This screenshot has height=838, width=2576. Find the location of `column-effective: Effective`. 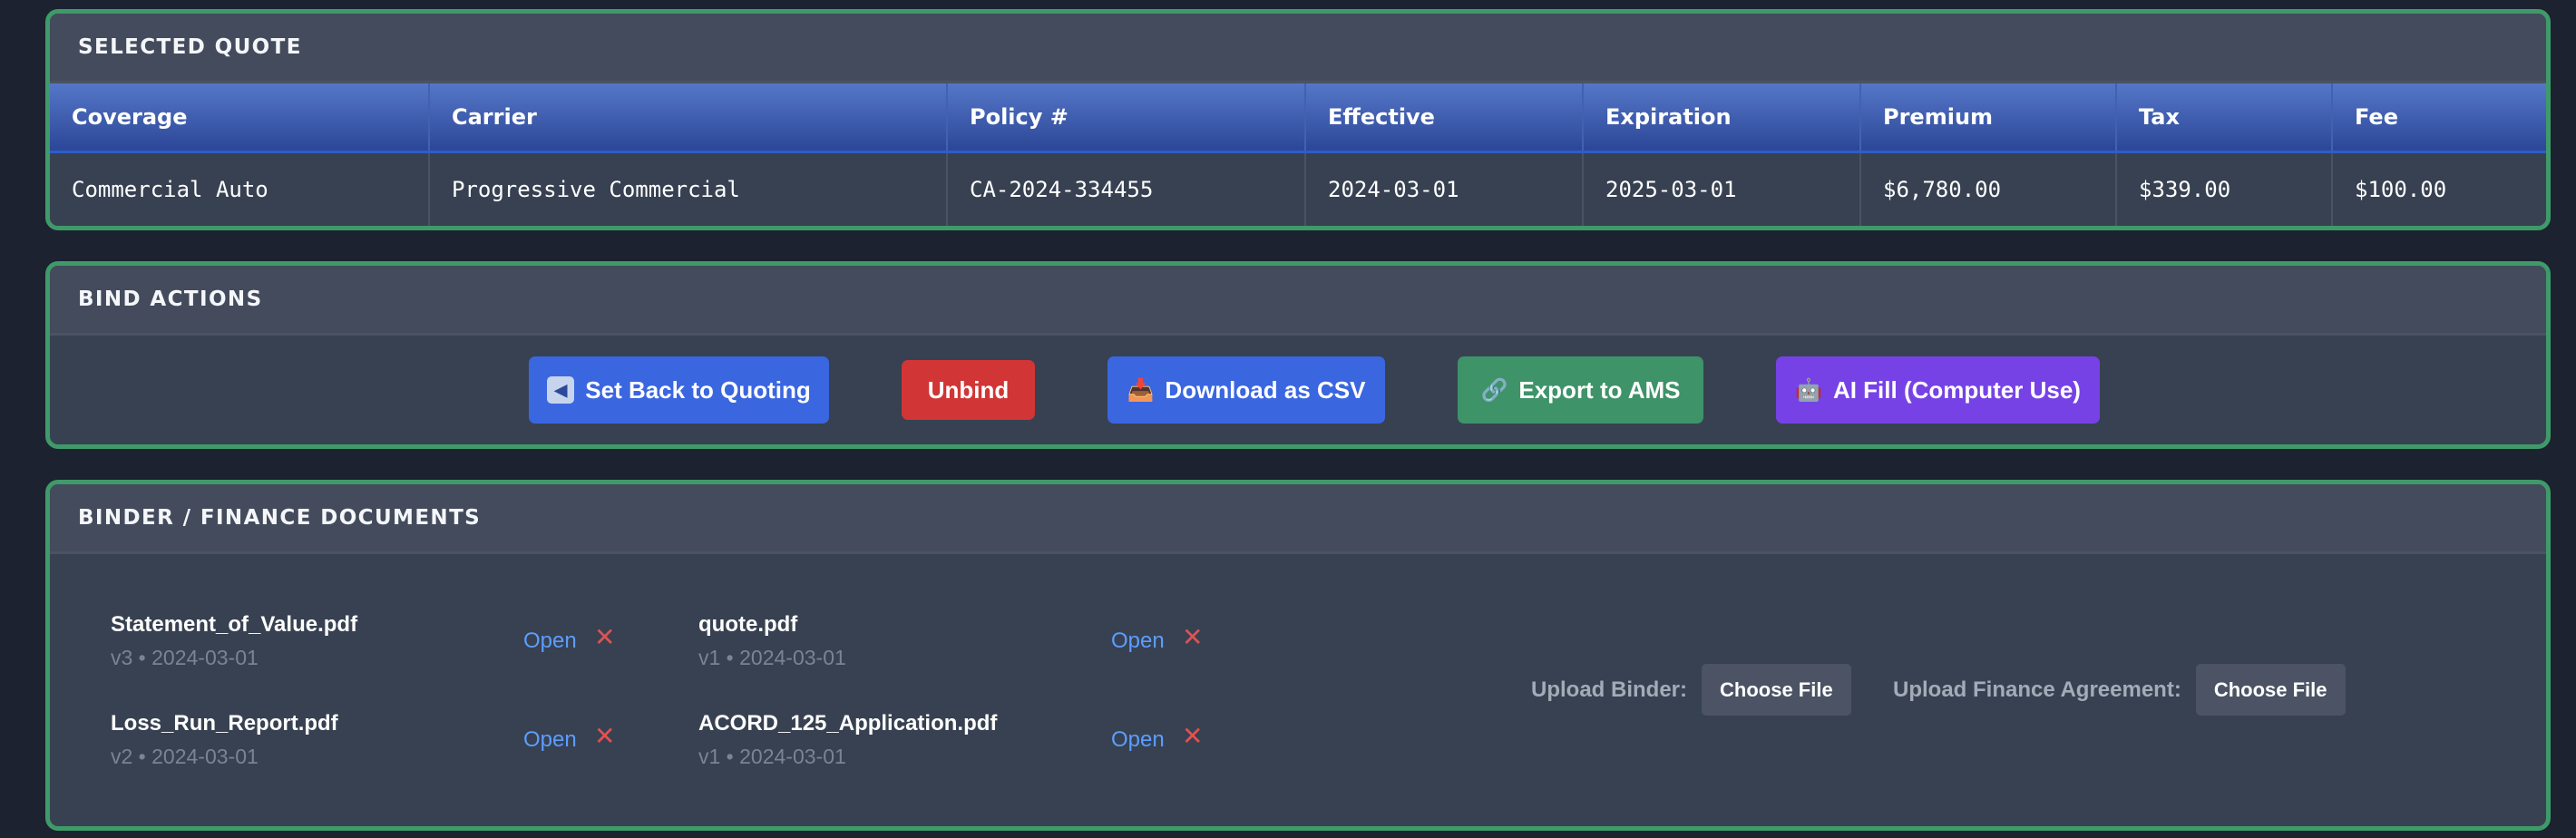

column-effective: Effective is located at coordinates (1444, 118).